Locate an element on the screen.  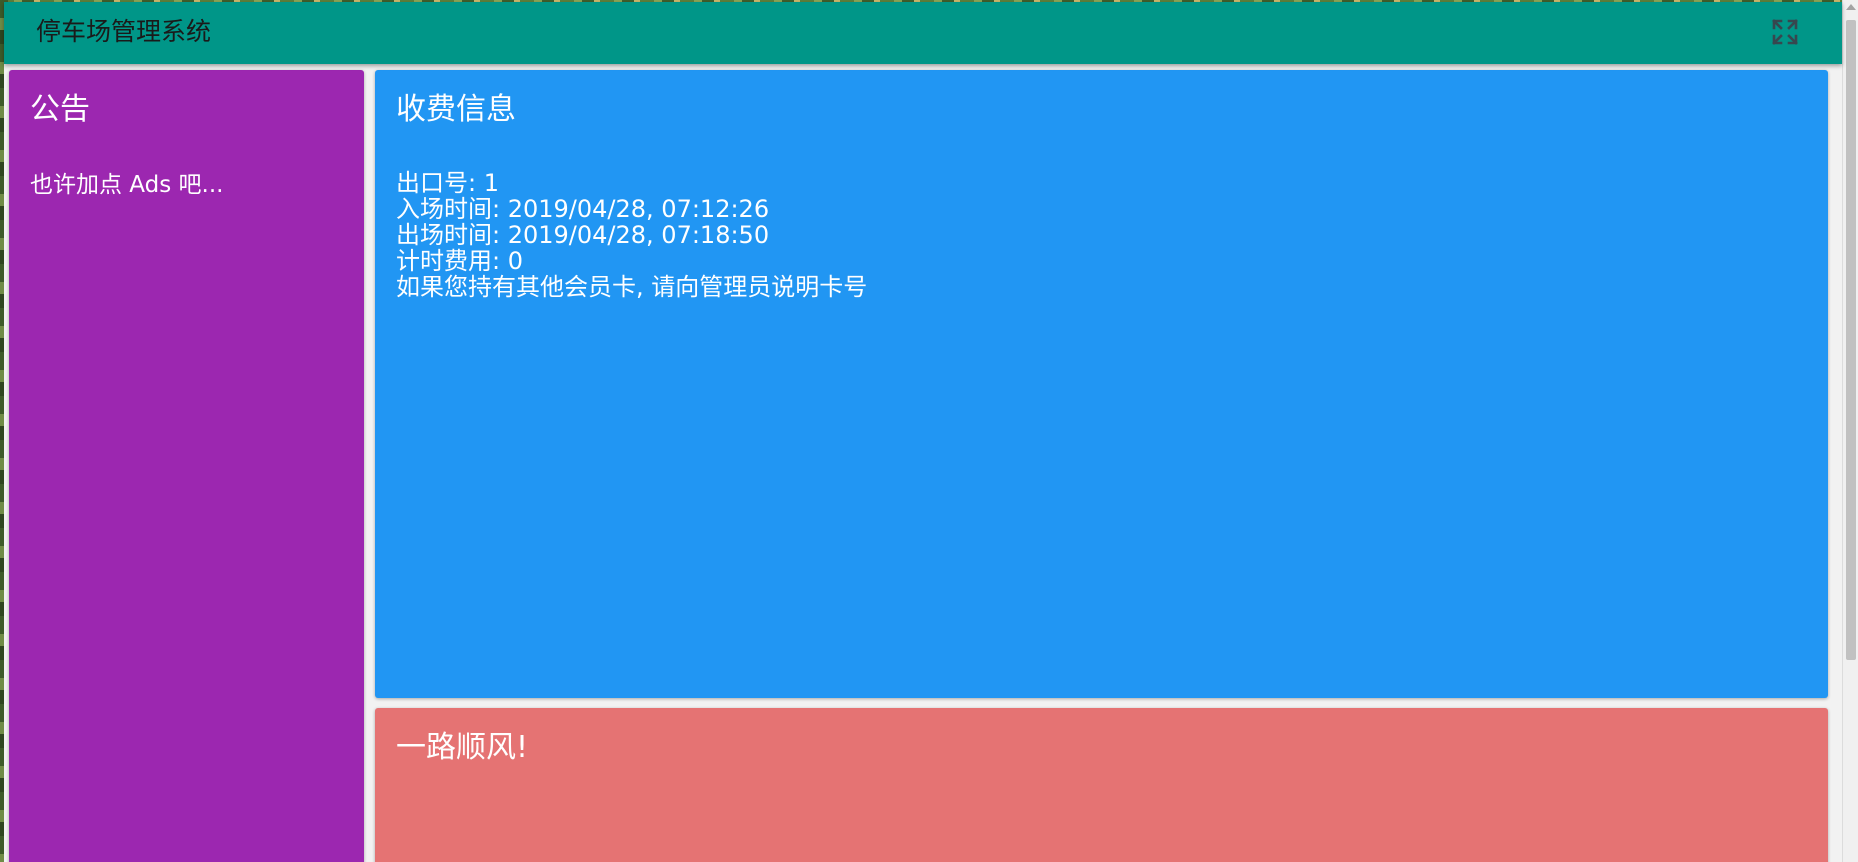
scrollbar-thumb is located at coordinates (1851, 340).